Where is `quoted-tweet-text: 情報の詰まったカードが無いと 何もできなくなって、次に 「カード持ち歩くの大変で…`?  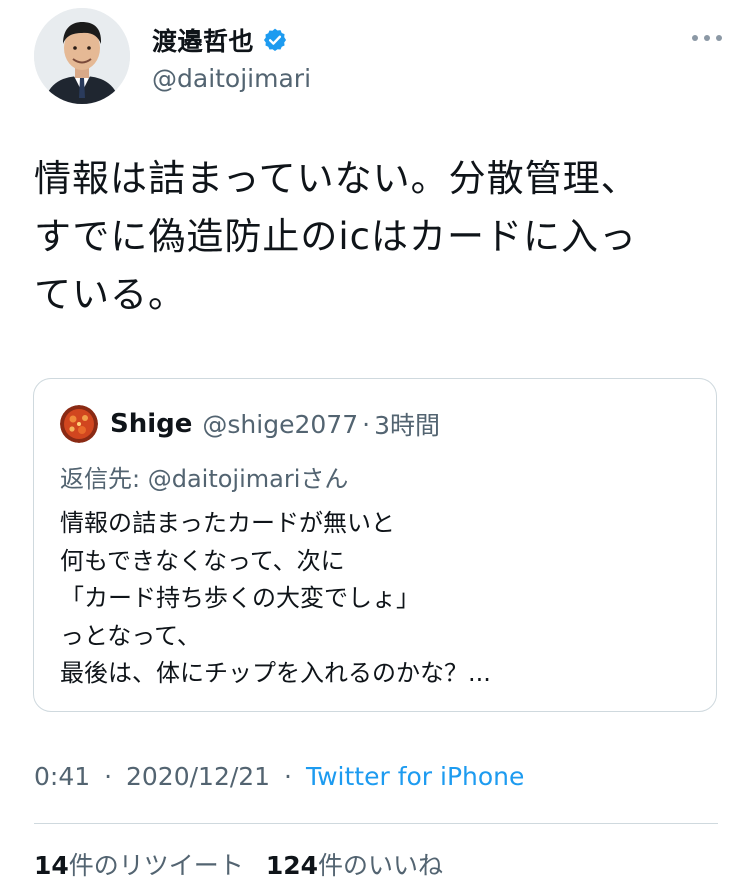
quoted-tweet-text: 情報の詰まったカードが無いと 何もできなくなって、次に 「カード持ち歩くの大変で… is located at coordinates (275, 599).